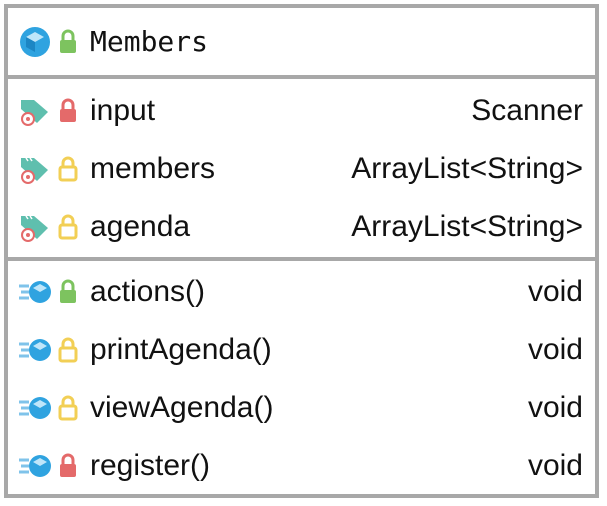 The width and height of the screenshot is (607, 506). What do you see at coordinates (301, 43) in the screenshot?
I see `class-header: Members` at bounding box center [301, 43].